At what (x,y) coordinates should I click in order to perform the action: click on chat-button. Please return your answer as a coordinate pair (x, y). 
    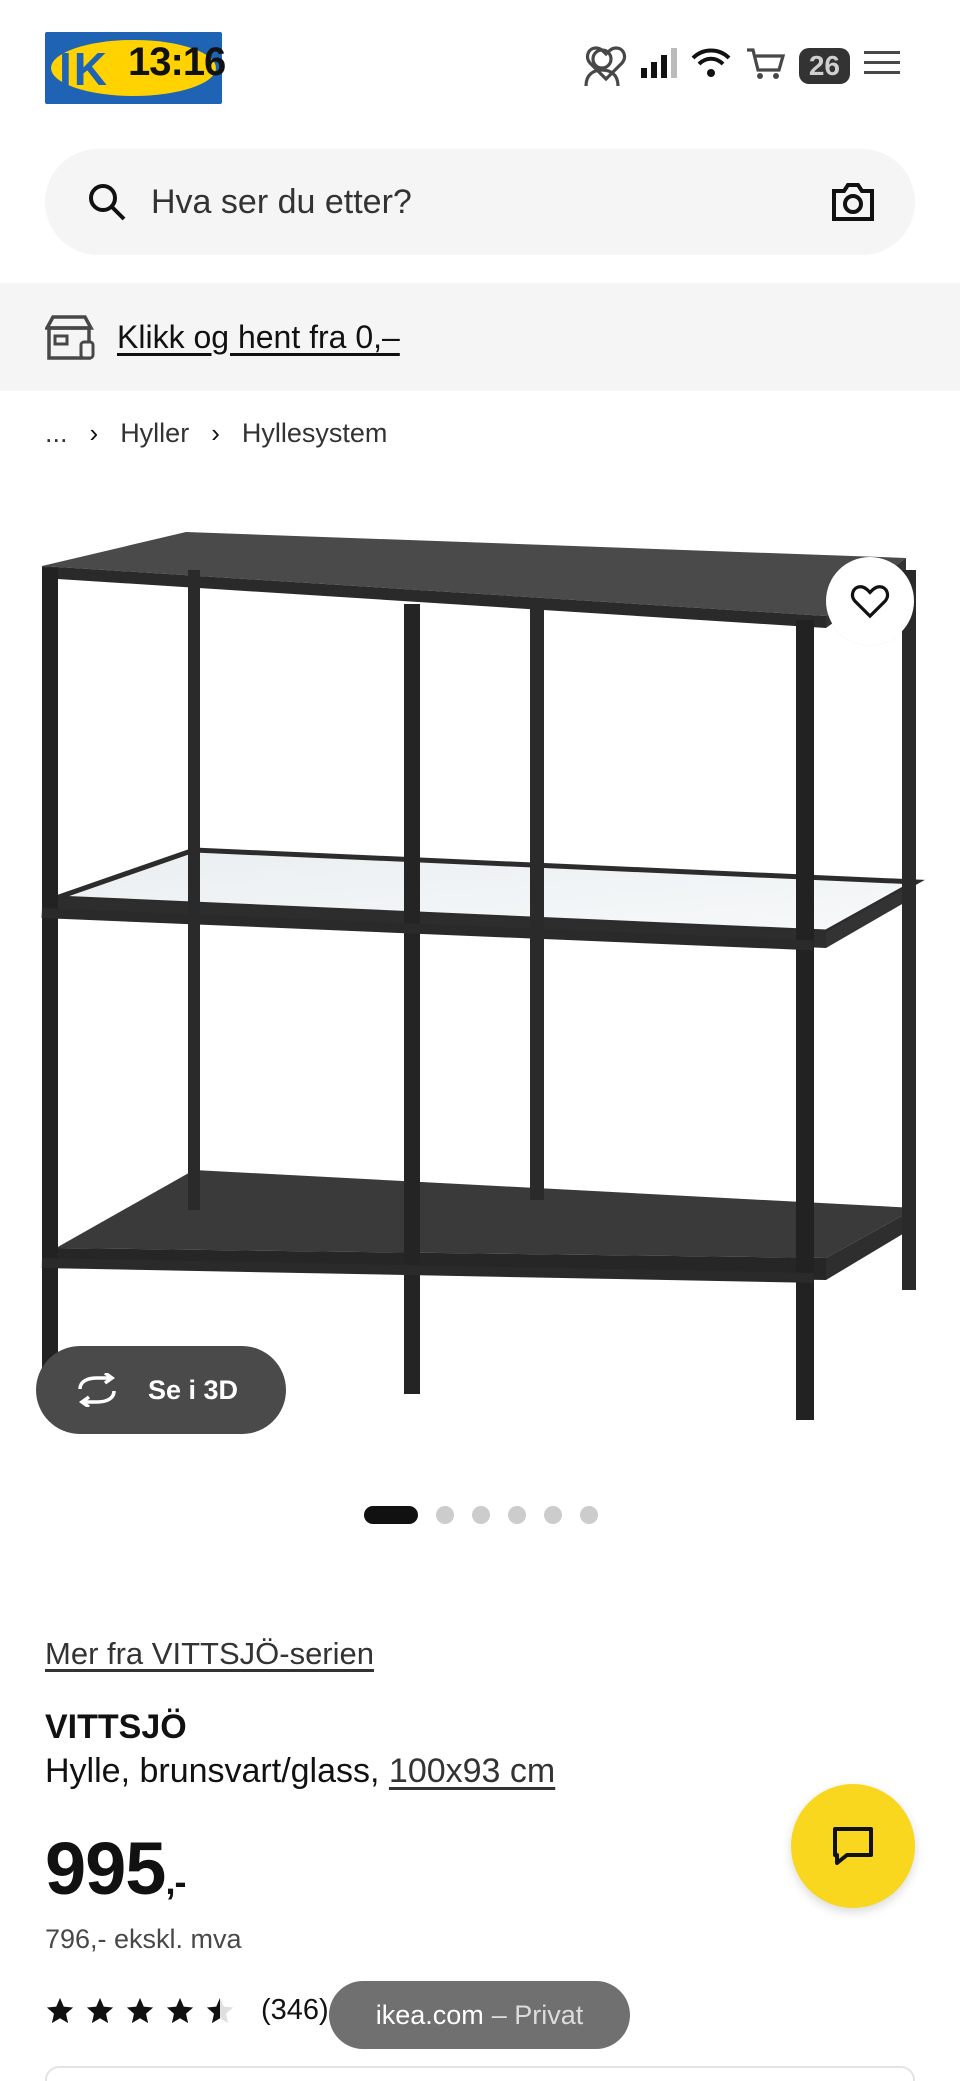
    Looking at the image, I should click on (853, 1846).